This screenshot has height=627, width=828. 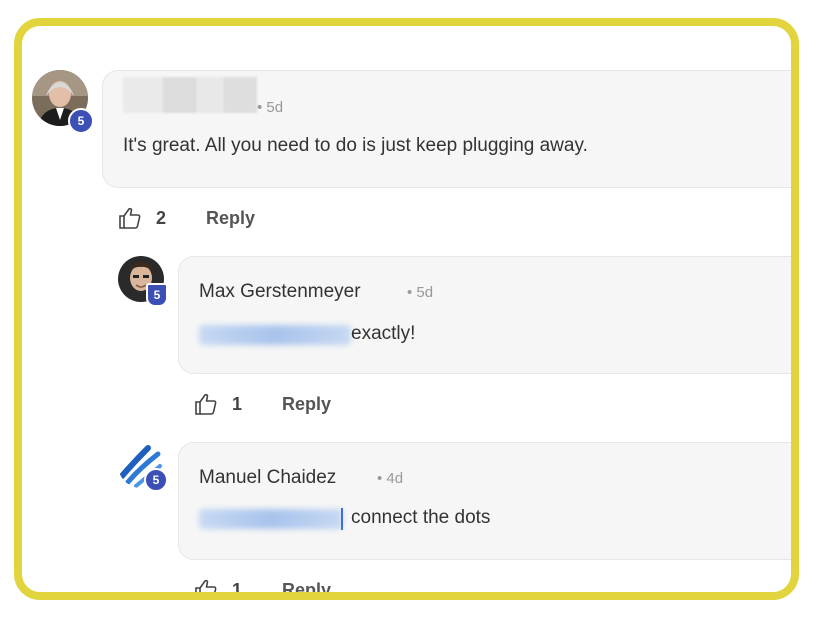 I want to click on like-count: 2, so click(x=161, y=217).